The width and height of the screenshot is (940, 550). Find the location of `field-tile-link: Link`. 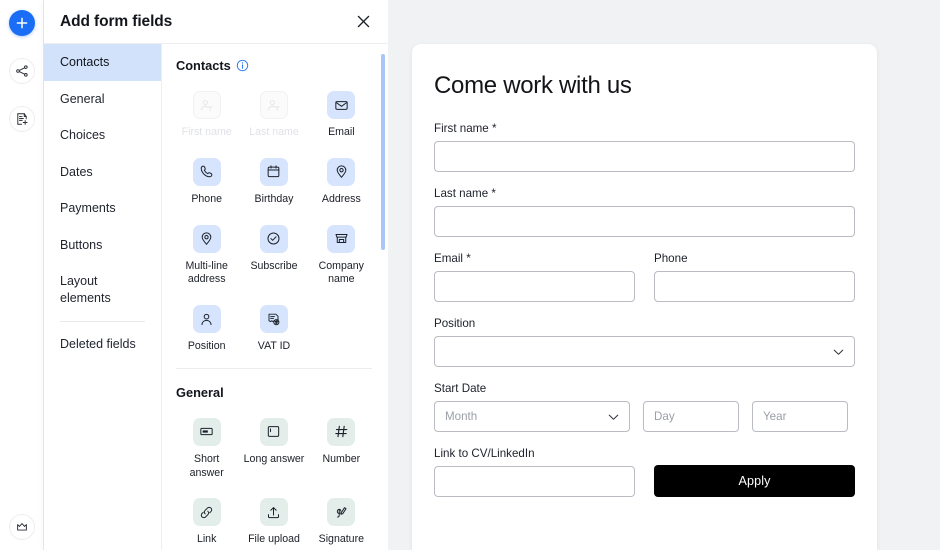

field-tile-link: Link is located at coordinates (206, 521).